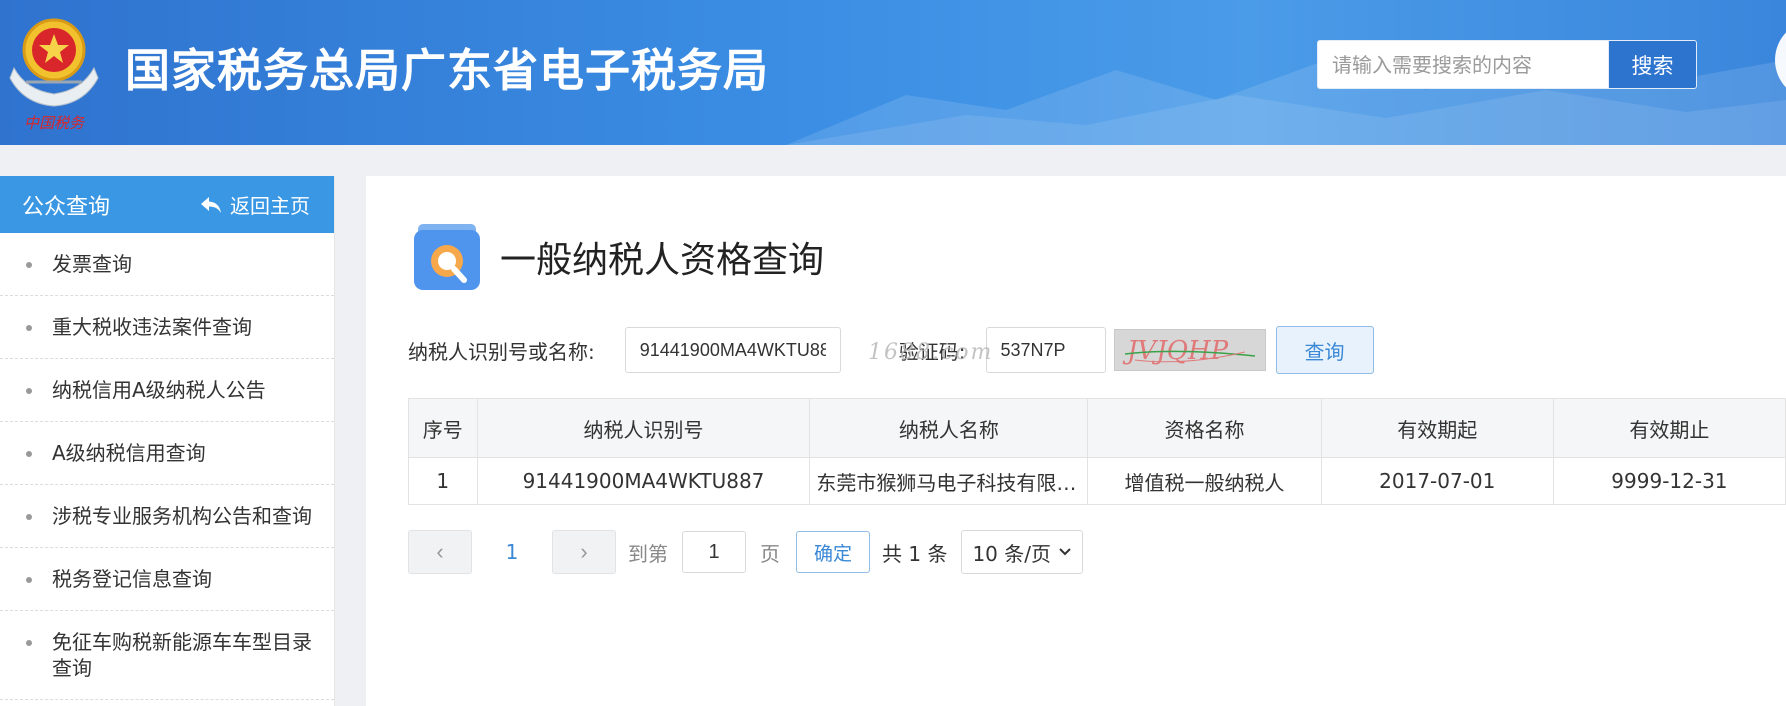 Image resolution: width=1786 pixels, height=706 pixels. I want to click on captcha-input, so click(1045, 350).